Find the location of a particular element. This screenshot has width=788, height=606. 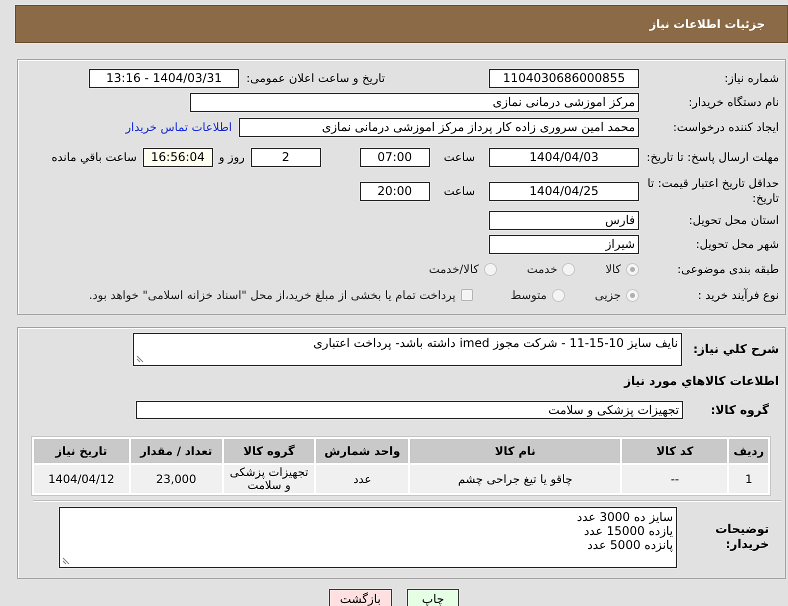

note-line: پانزده 5000 عدد is located at coordinates (629, 545).